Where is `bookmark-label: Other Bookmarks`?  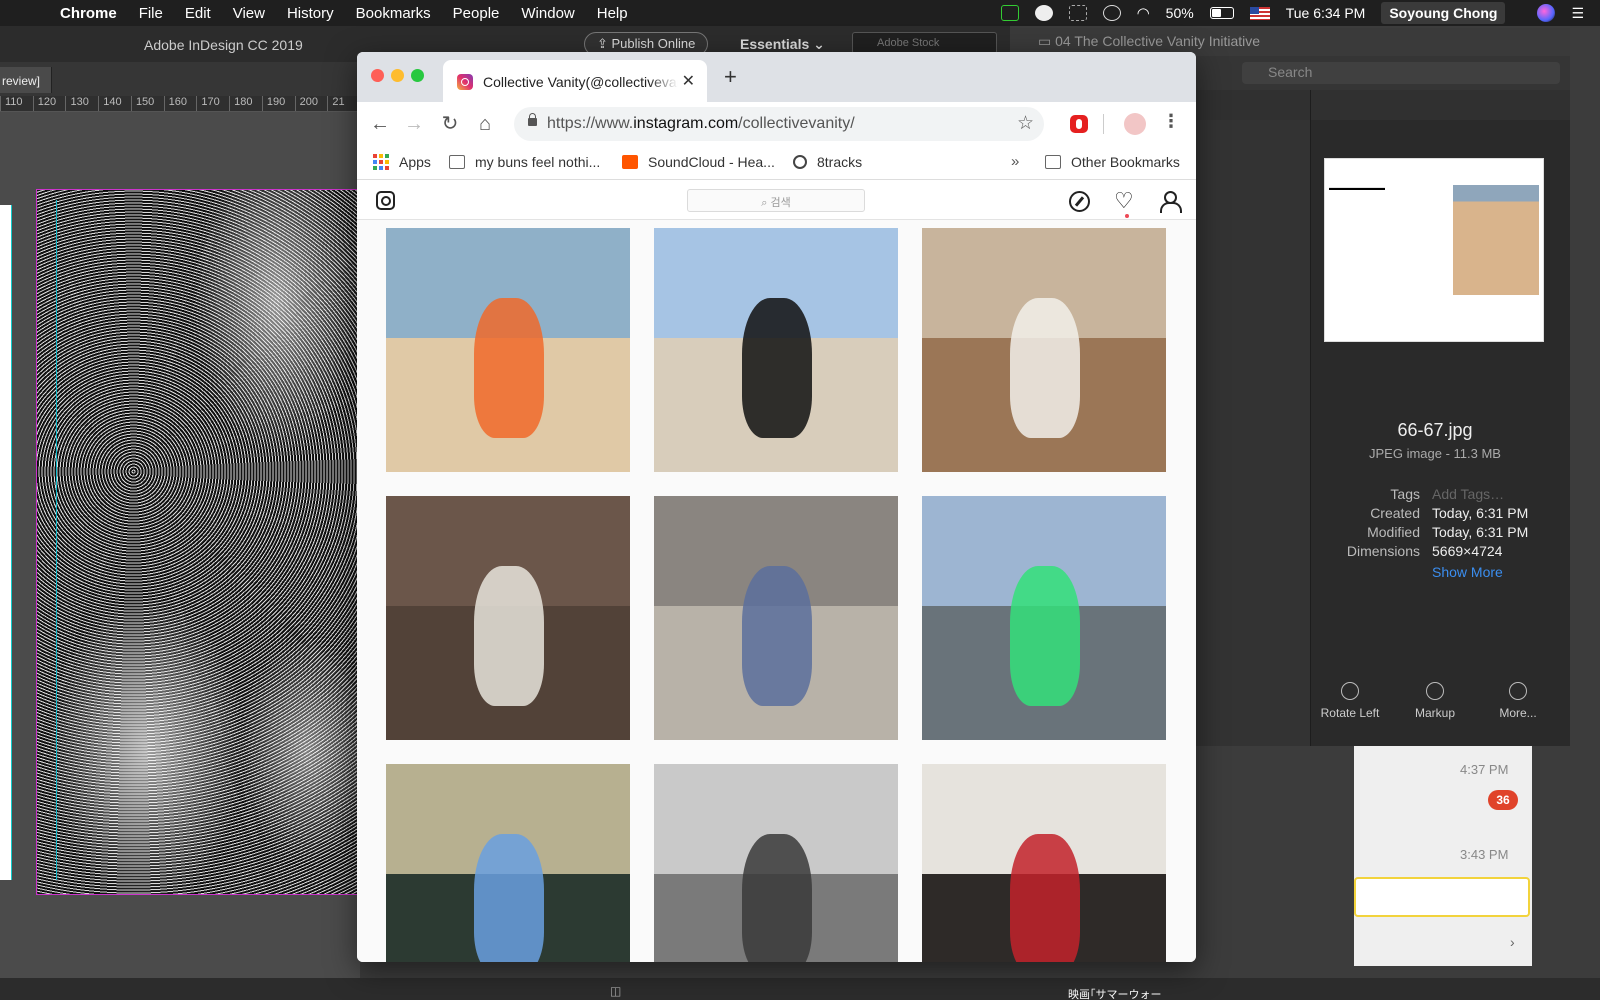
bookmark-label: Other Bookmarks is located at coordinates (1125, 162).